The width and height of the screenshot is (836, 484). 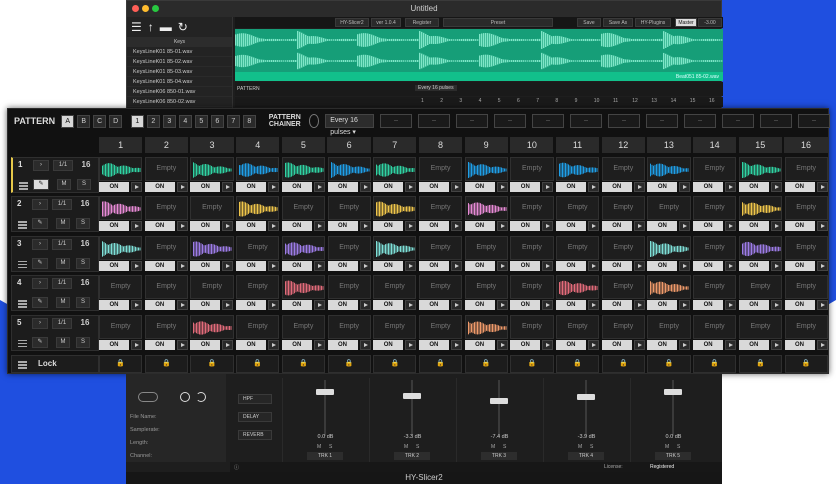 What do you see at coordinates (179, 62) in the screenshot?
I see `file-item: KeysLineK01 85-02.wav` at bounding box center [179, 62].